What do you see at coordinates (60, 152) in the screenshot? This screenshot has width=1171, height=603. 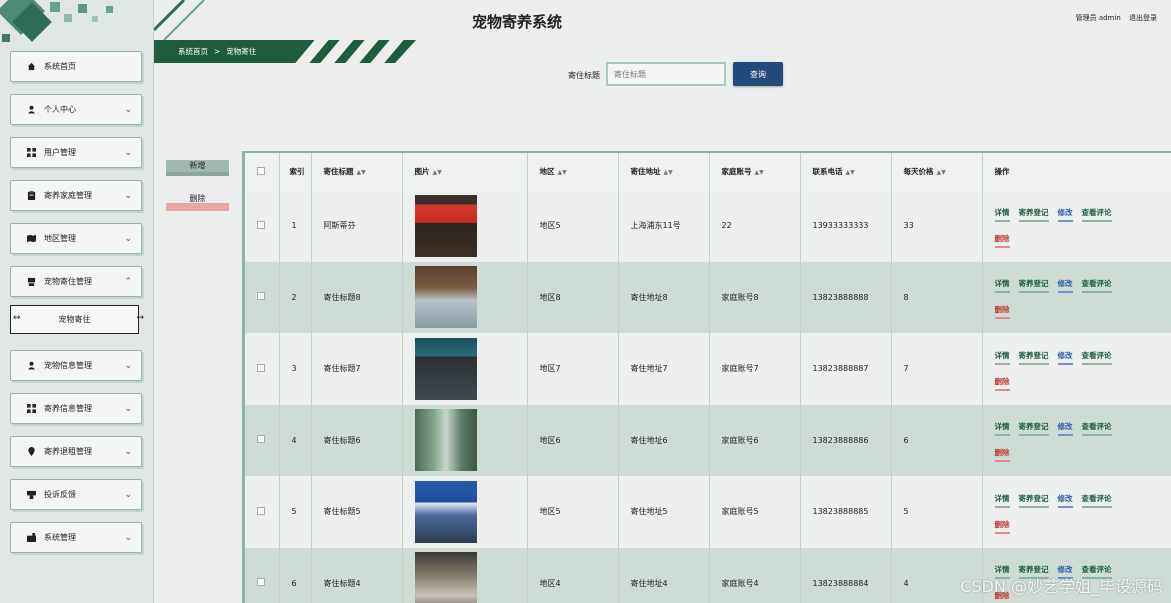 I see `sidebar-item-label: 用户管理` at bounding box center [60, 152].